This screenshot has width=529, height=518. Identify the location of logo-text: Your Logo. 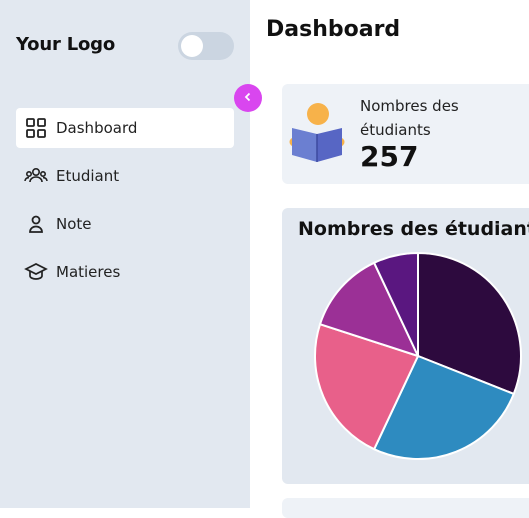
(65, 44).